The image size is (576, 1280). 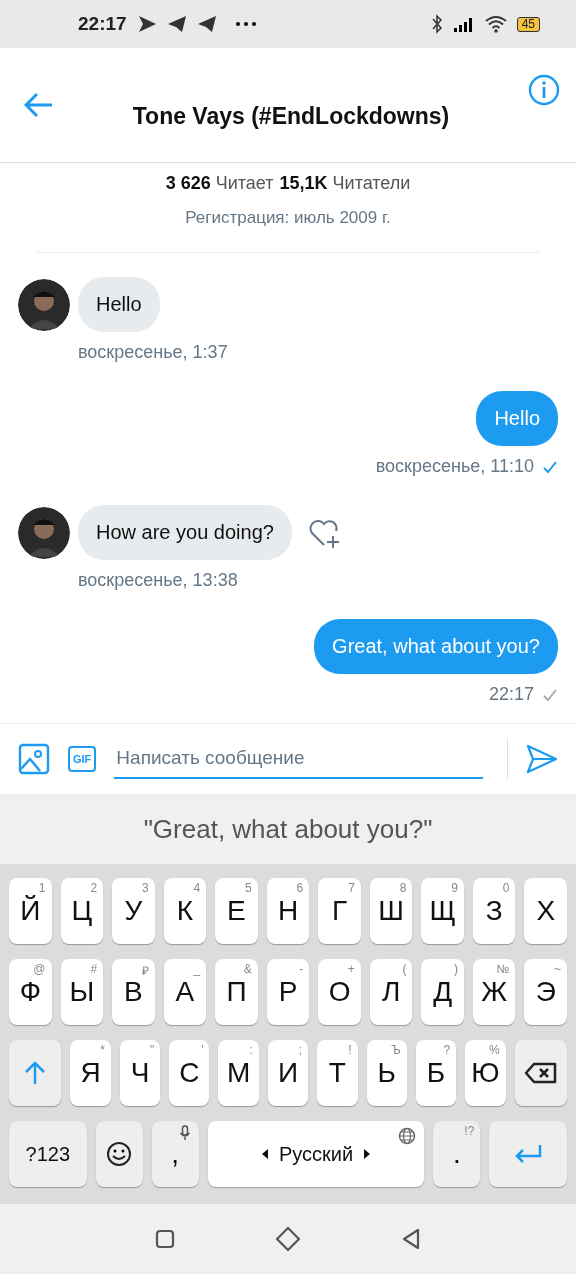 I want to click on send-icon, so click(x=542, y=759).